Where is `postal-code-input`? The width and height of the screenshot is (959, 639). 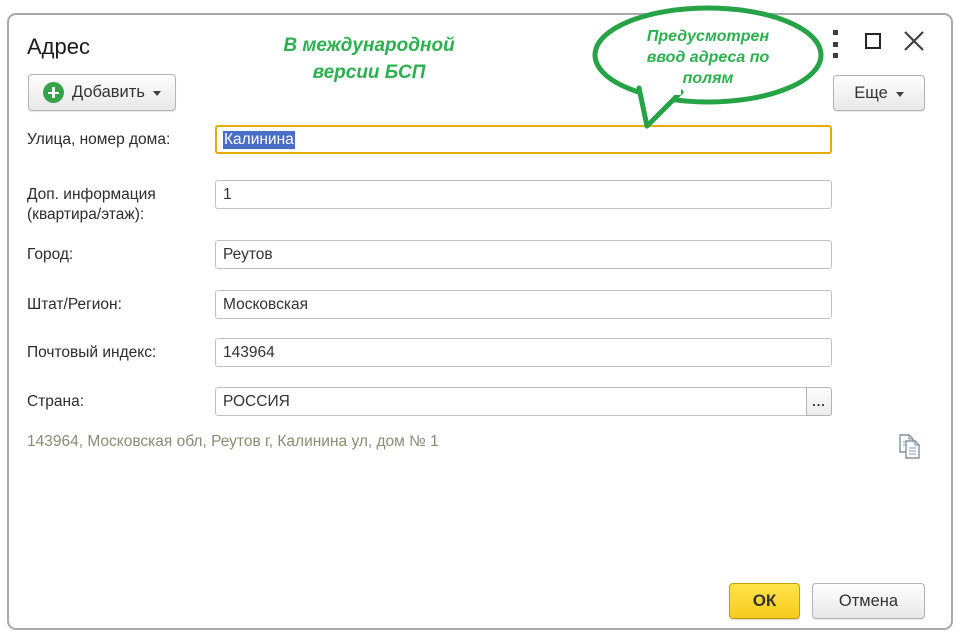
postal-code-input is located at coordinates (523, 352).